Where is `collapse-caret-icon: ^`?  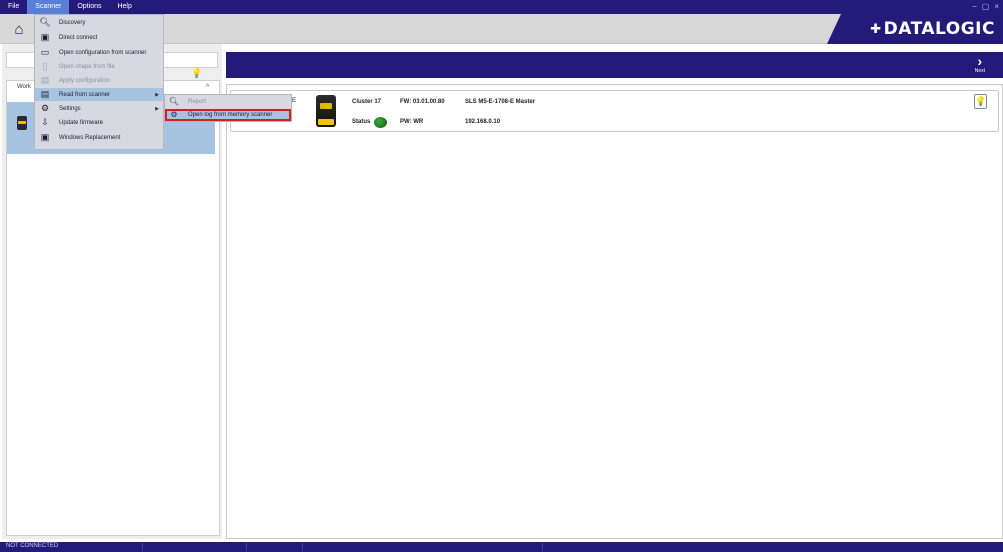
collapse-caret-icon: ^ is located at coordinates (207, 87).